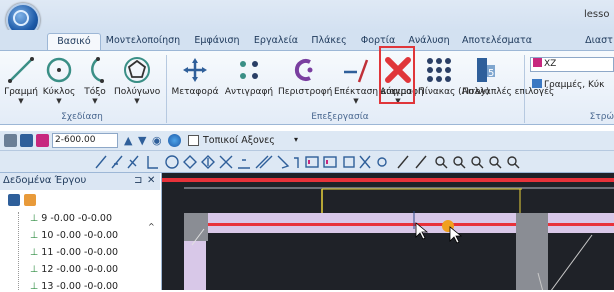  Describe the element at coordinates (137, 101) in the screenshot. I see `polygon-dropdown-icon: ▼` at that location.